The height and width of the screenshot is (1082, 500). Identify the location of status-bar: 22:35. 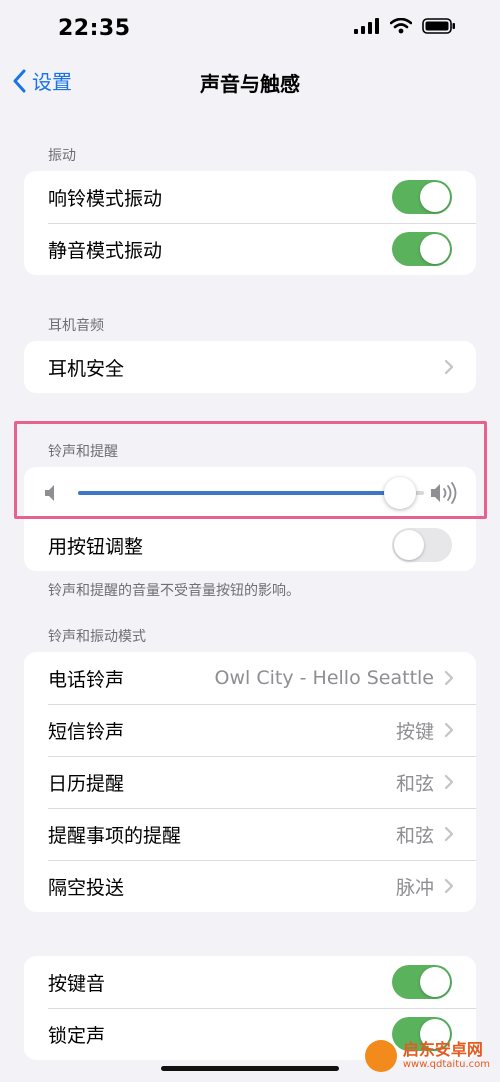
(250, 28).